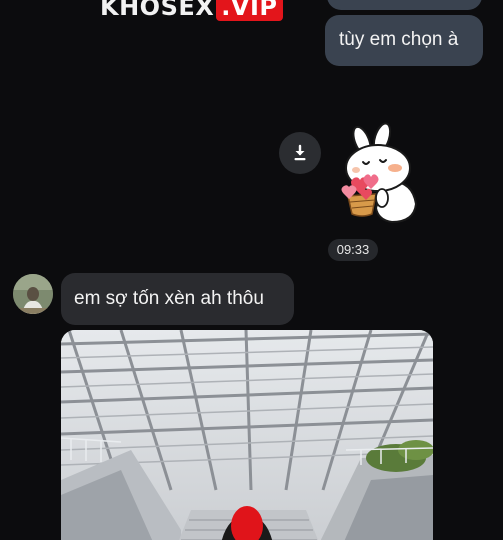  I want to click on download-button, so click(300, 153).